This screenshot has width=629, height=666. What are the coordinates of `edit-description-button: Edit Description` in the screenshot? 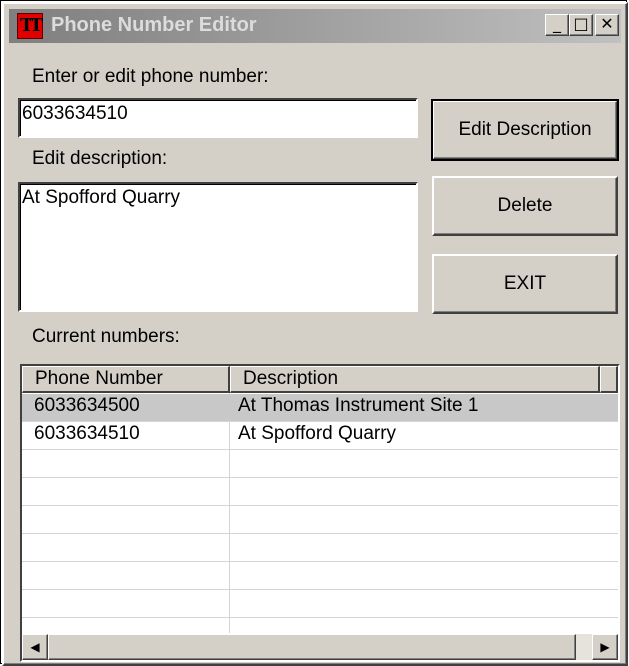 It's located at (525, 130).